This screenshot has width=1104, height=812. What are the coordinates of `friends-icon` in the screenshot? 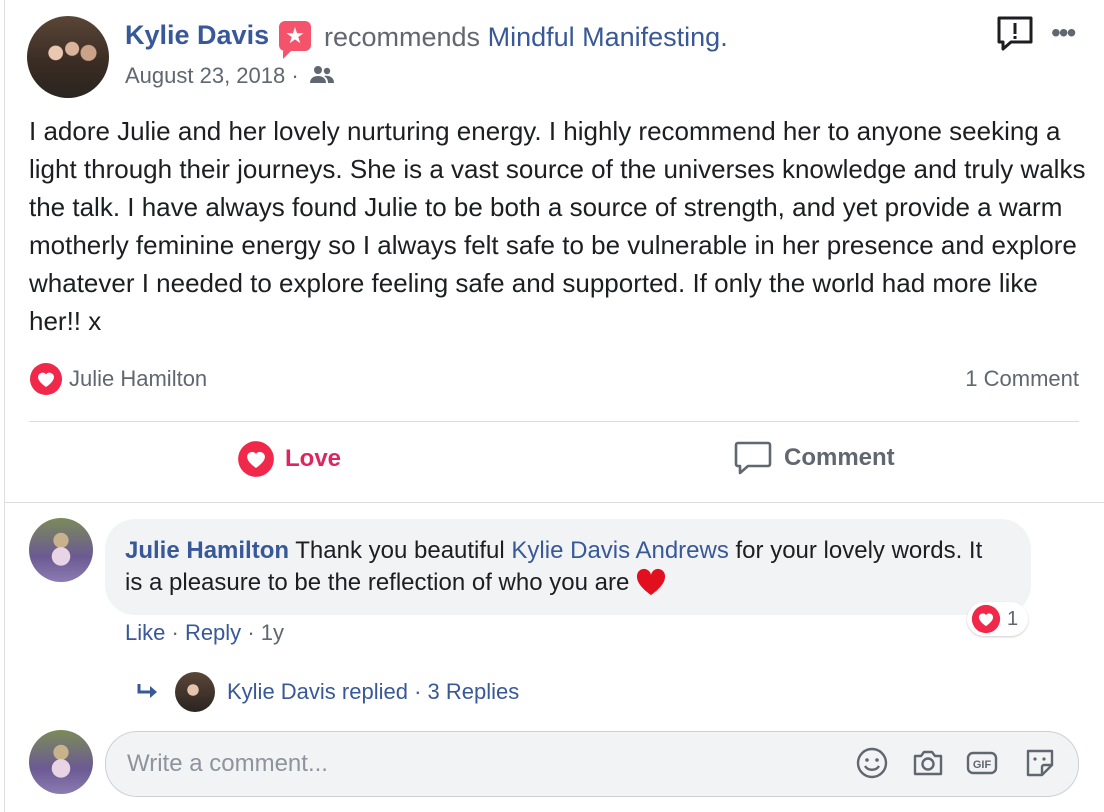 It's located at (321, 74).